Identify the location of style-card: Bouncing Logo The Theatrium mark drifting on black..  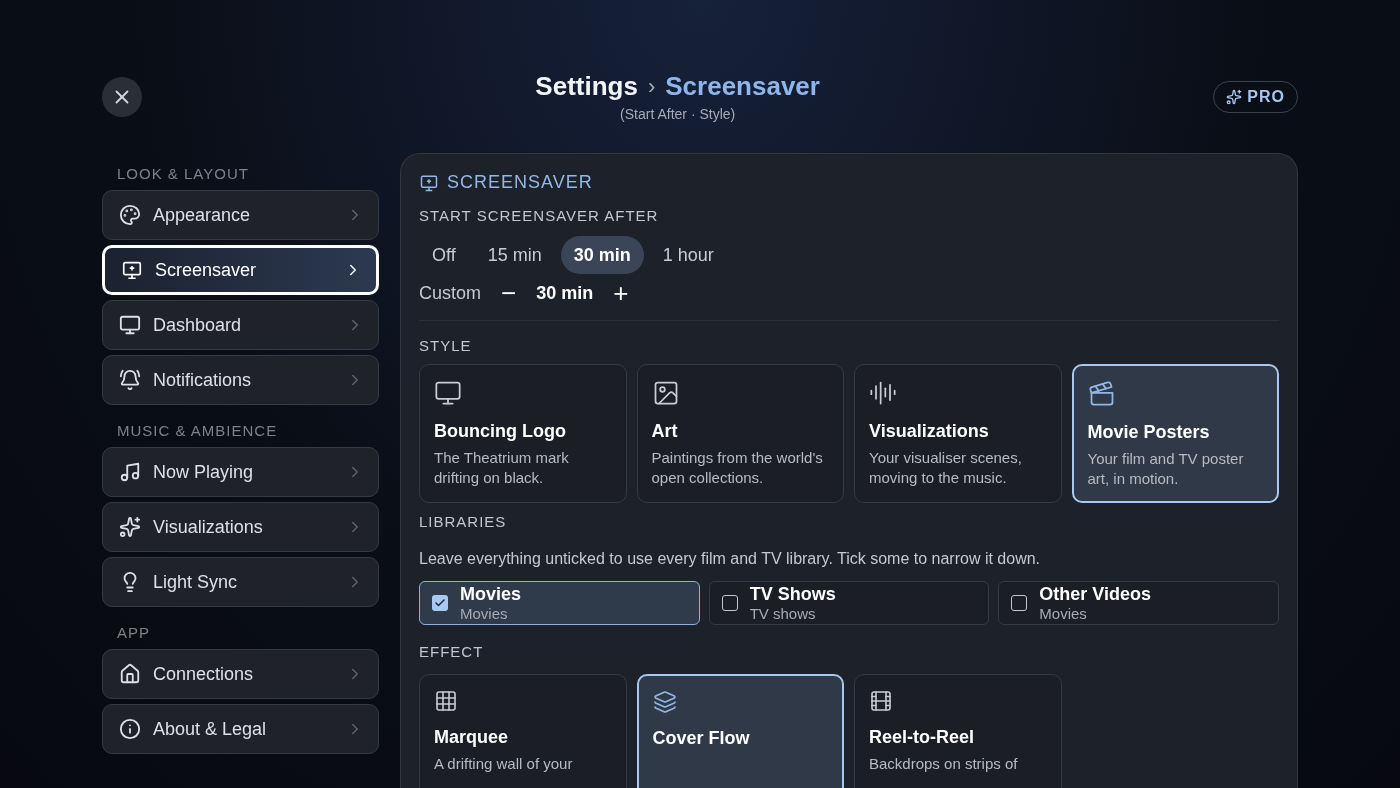
(523, 433).